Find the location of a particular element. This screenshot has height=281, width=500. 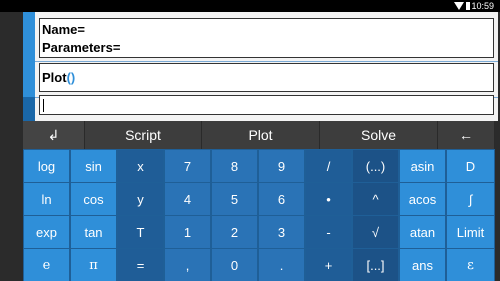

key-3-3: , is located at coordinates (187, 265).